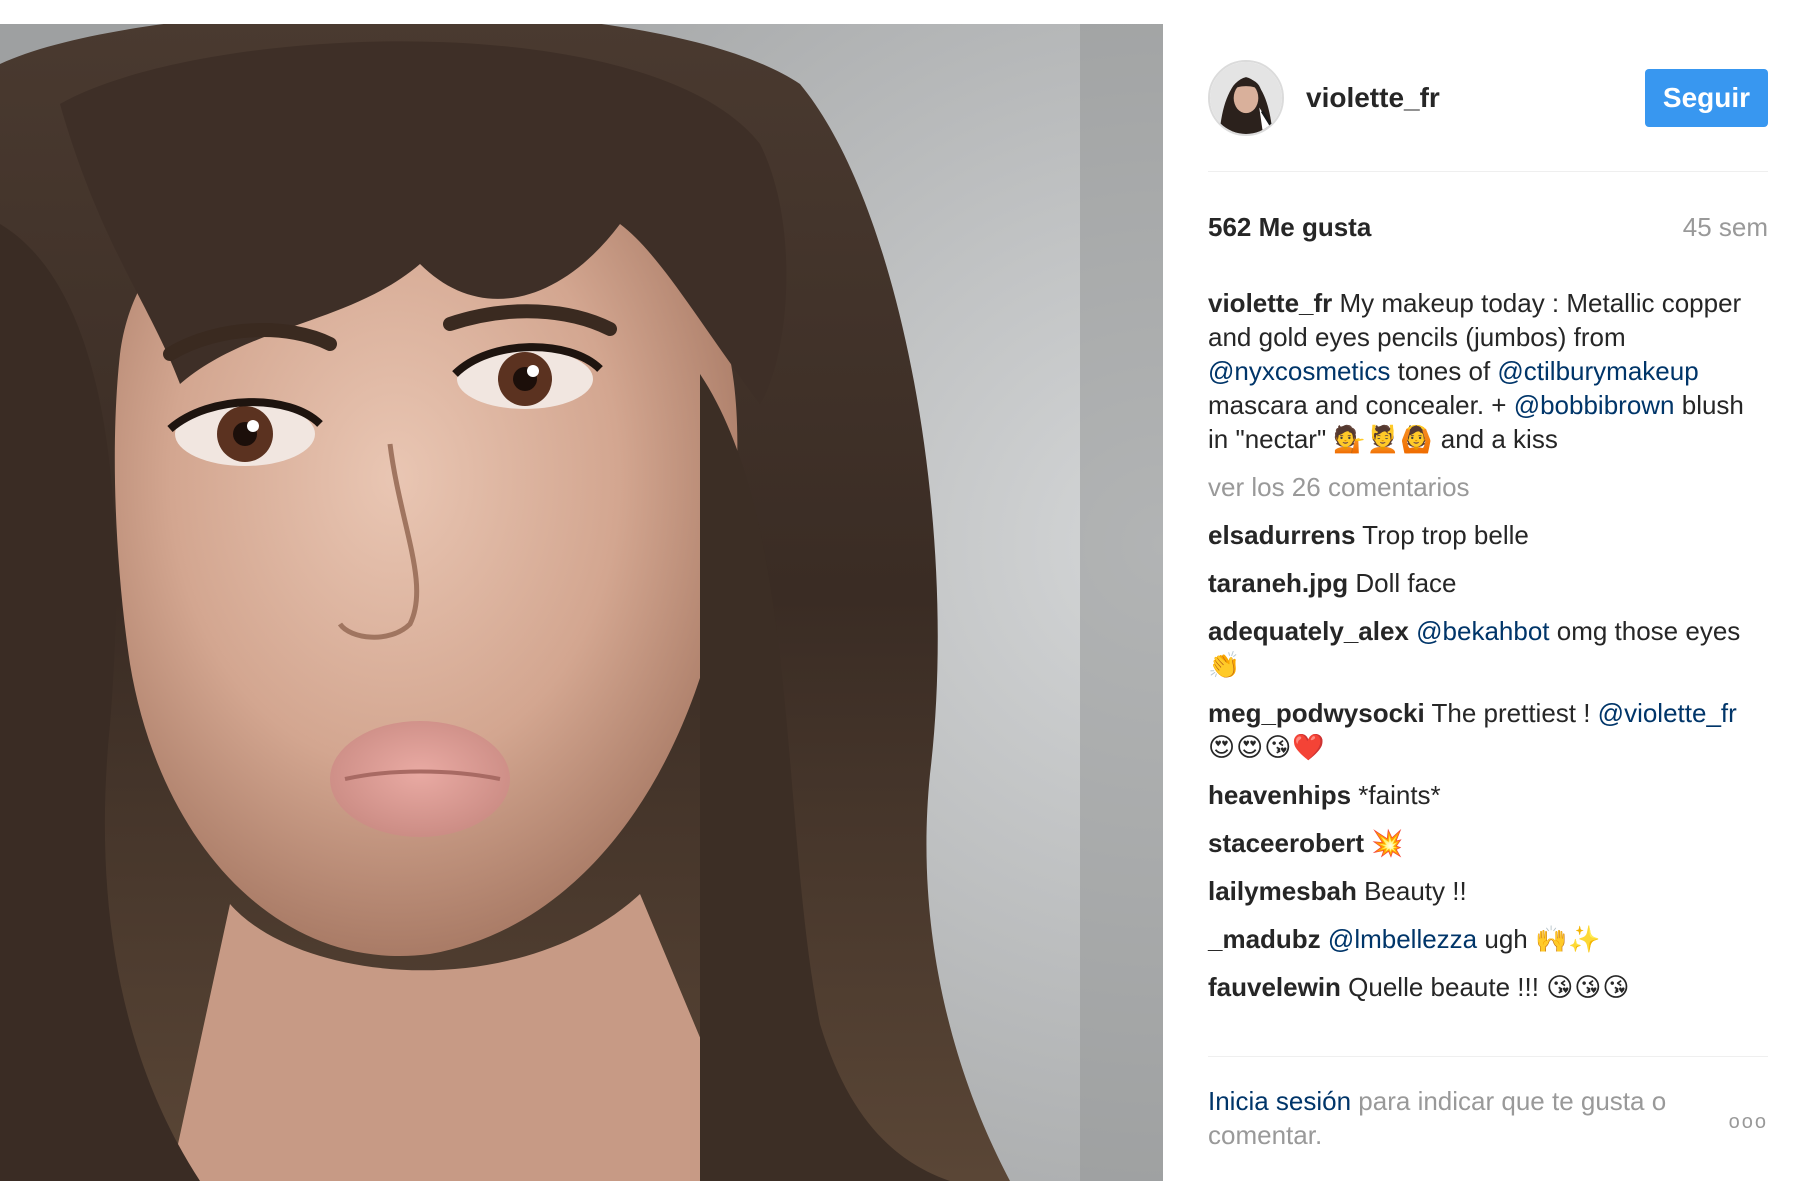  I want to click on comment-username: staceerobert, so click(1286, 843).